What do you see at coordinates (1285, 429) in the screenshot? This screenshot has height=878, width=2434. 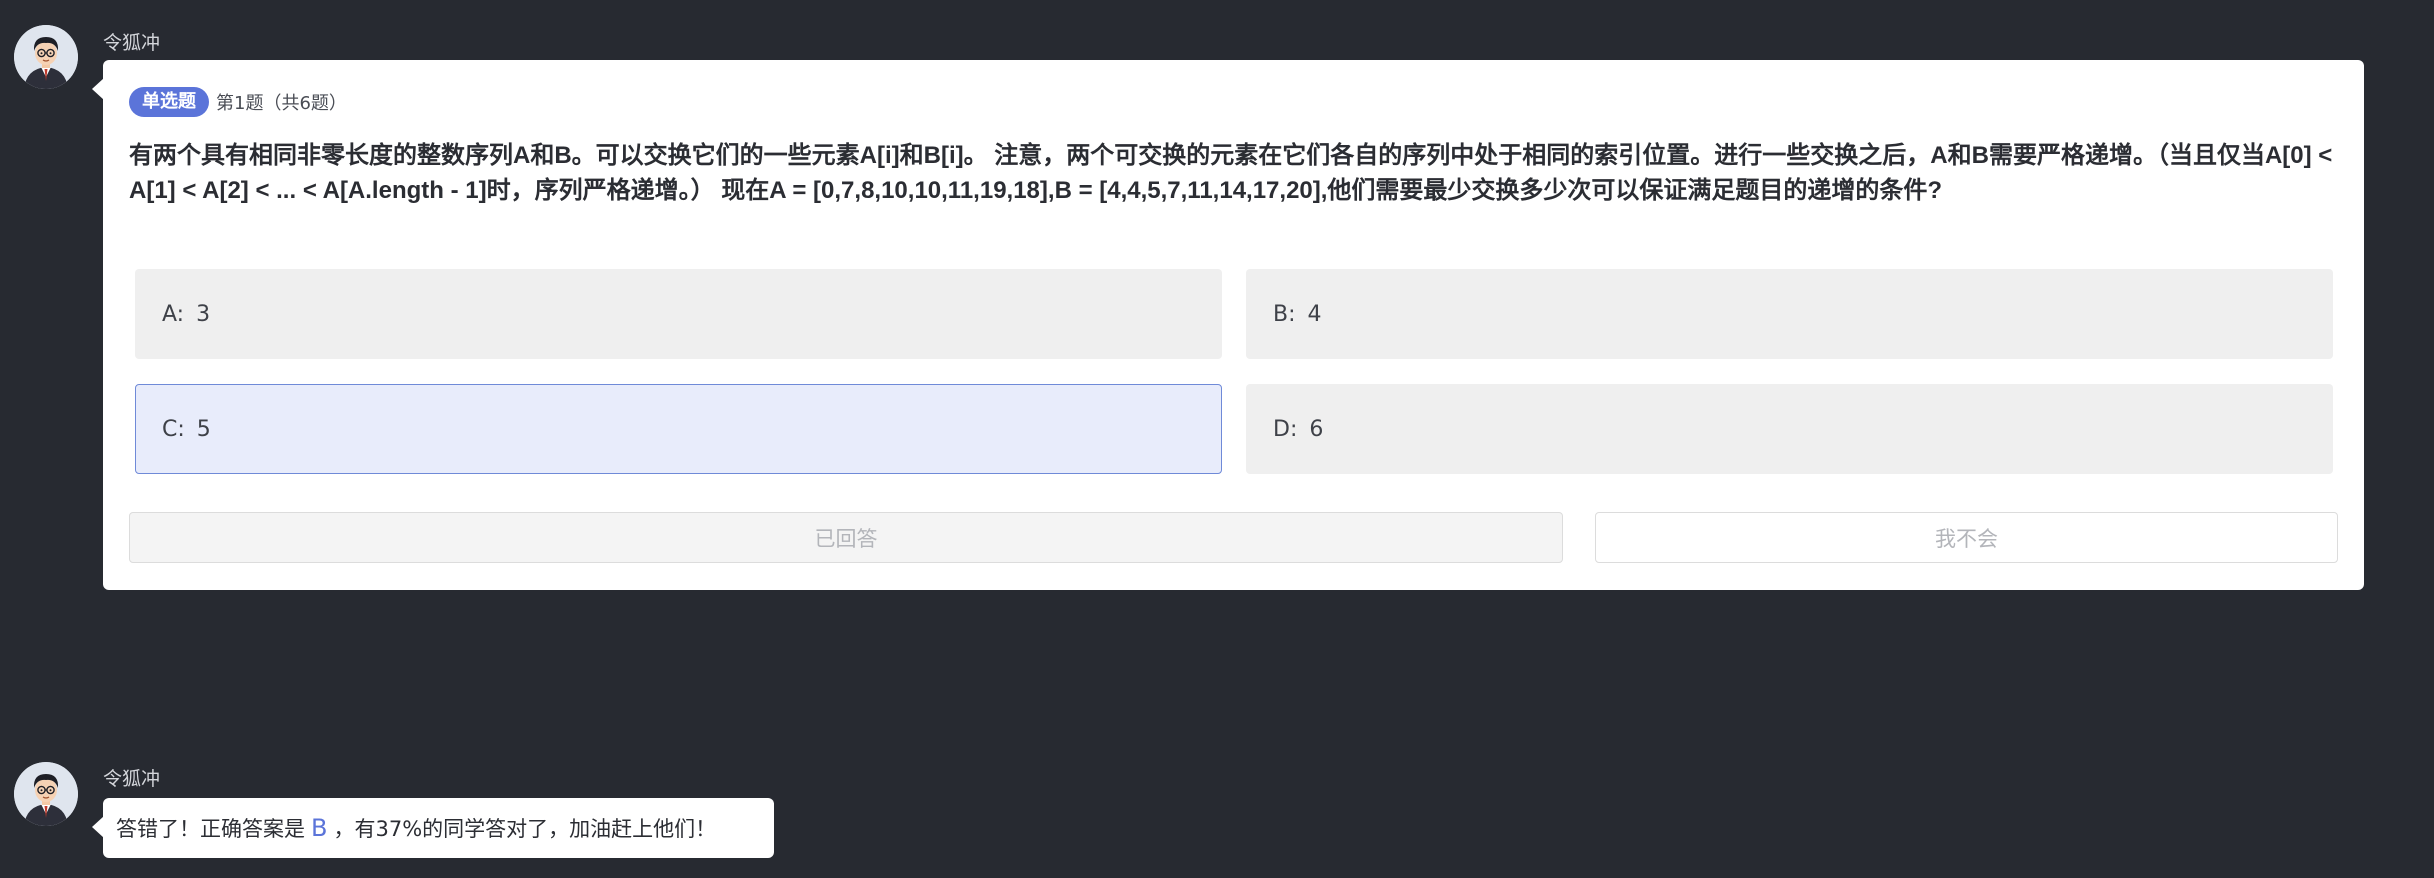 I see `option-letter: D:` at bounding box center [1285, 429].